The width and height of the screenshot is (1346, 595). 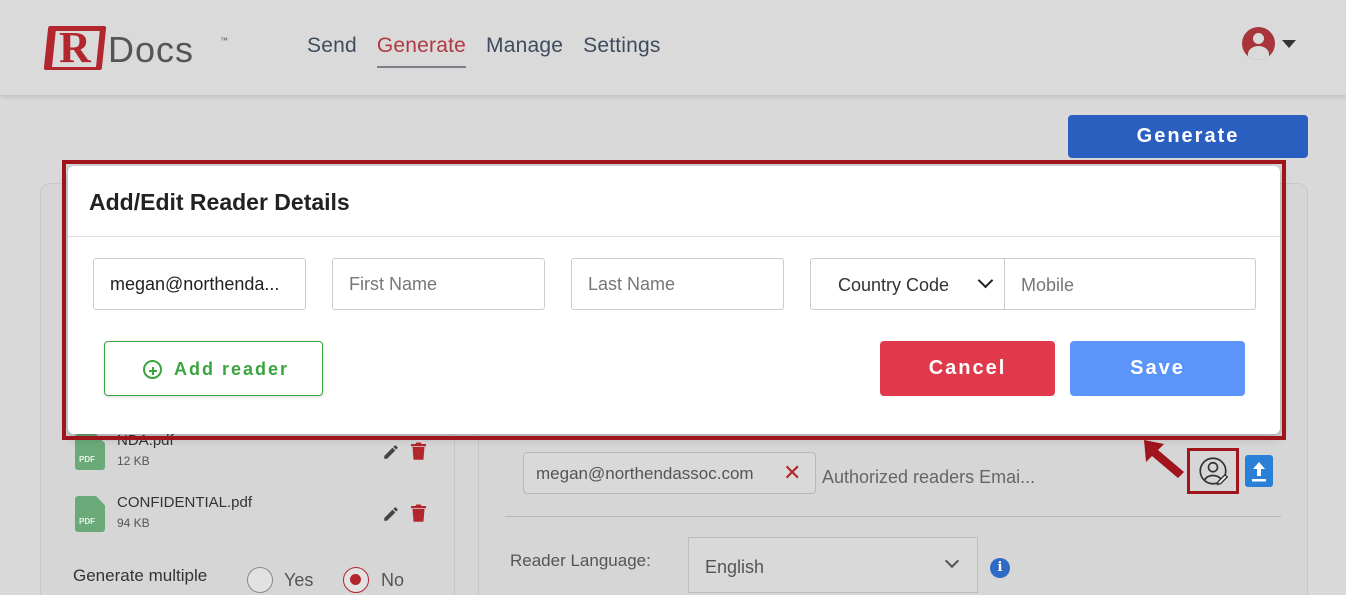 I want to click on file-name: CONFIDENTIAL.pdf, so click(x=185, y=502).